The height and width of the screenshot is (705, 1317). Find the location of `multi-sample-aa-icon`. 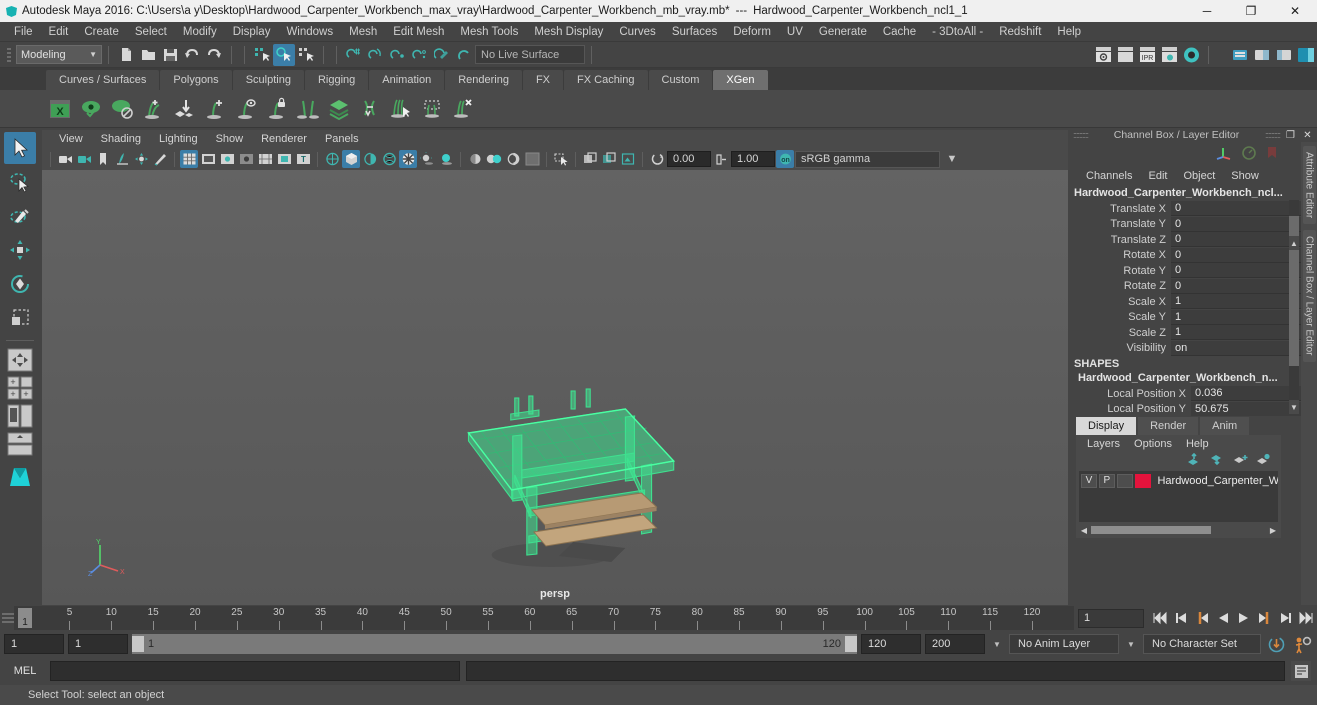

multi-sample-aa-icon is located at coordinates (494, 159).